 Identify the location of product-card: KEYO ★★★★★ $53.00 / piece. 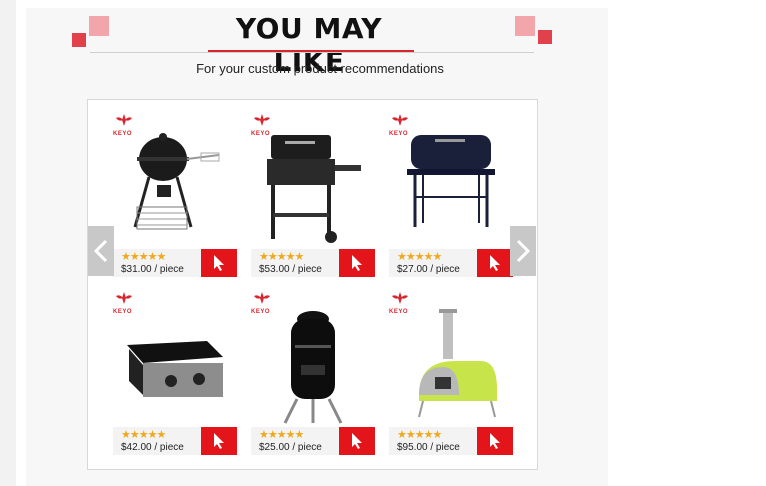
(313, 191).